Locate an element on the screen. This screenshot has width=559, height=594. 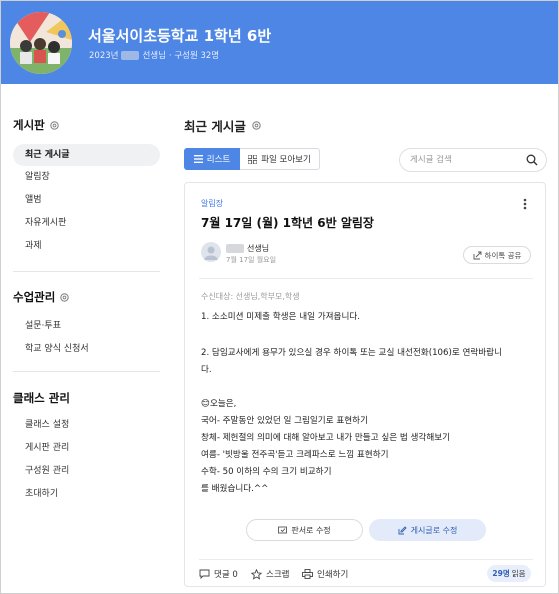
share-button: 하이톡 공유 is located at coordinates (497, 255).